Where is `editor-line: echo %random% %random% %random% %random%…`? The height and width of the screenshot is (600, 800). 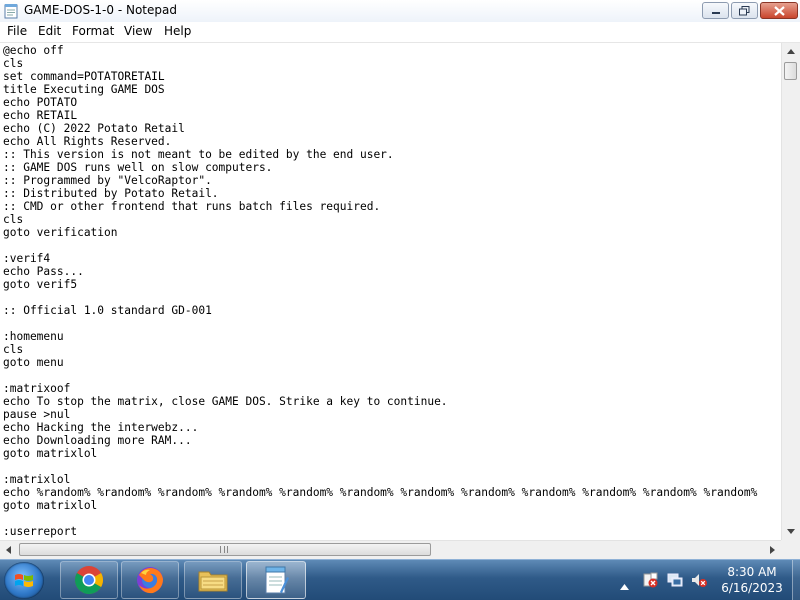
editor-line: echo %random% %random% %random% %random%… is located at coordinates (380, 492).